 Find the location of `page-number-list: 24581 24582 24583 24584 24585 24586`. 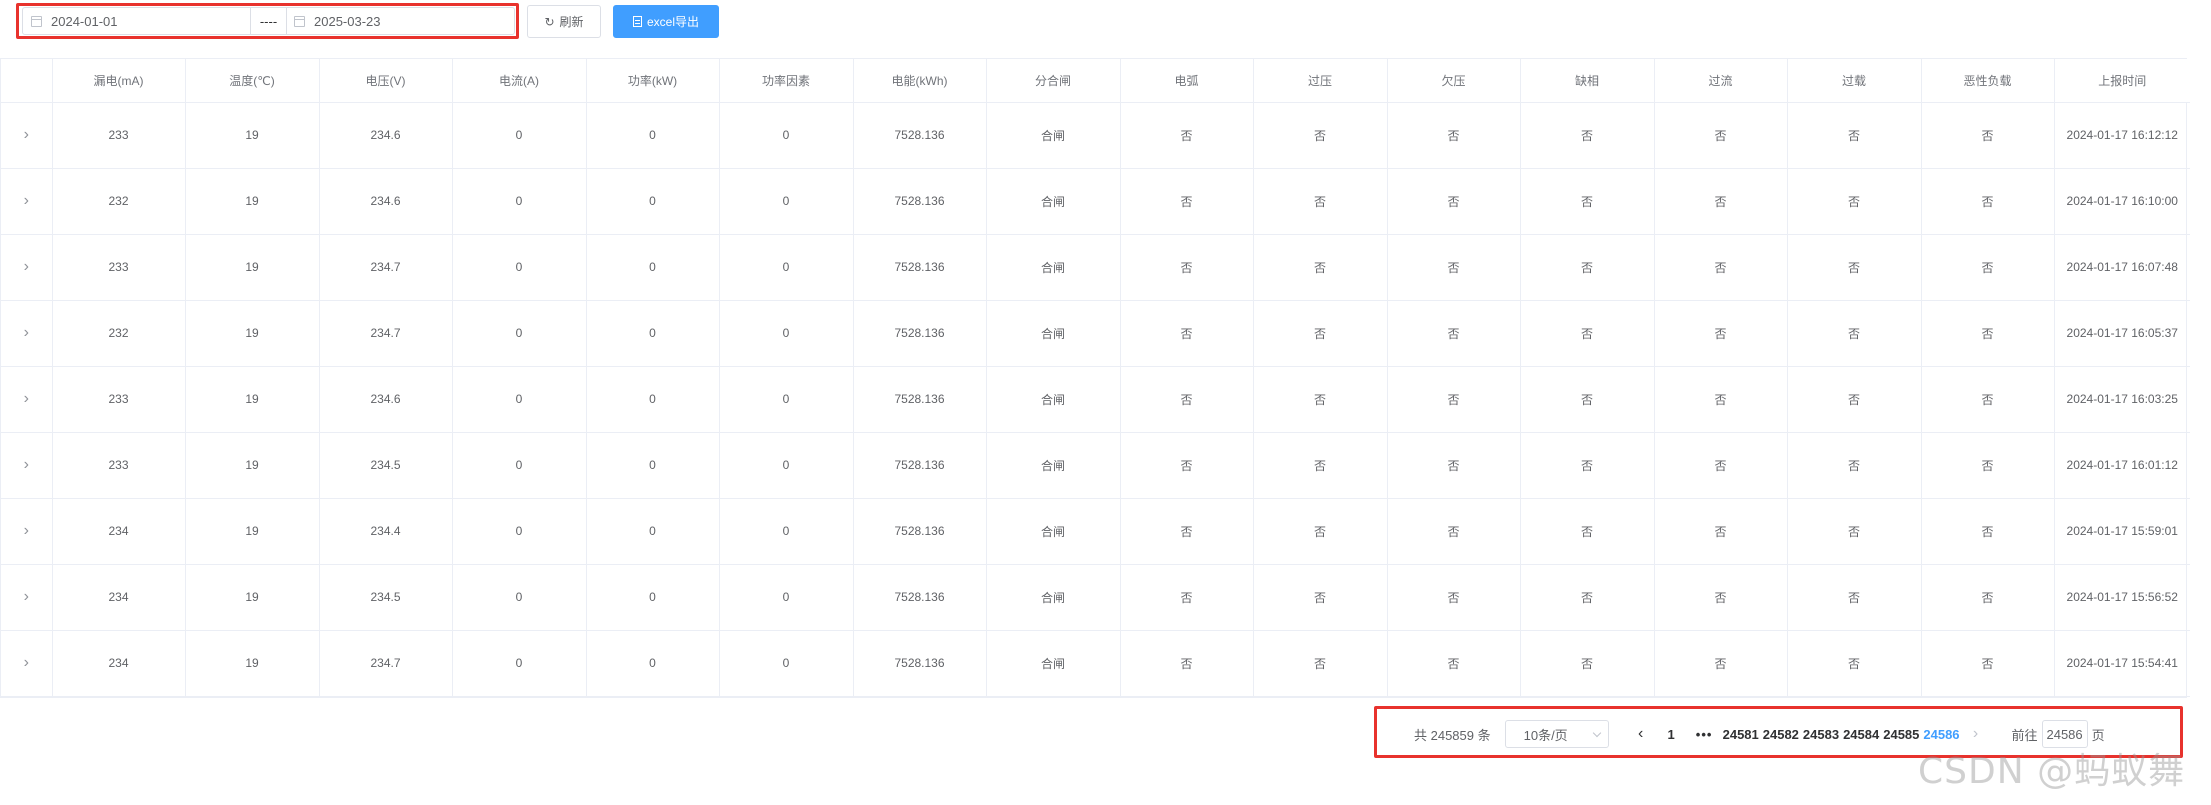

page-number-list: 24581 24582 24583 24584 24585 24586 is located at coordinates (1841, 734).